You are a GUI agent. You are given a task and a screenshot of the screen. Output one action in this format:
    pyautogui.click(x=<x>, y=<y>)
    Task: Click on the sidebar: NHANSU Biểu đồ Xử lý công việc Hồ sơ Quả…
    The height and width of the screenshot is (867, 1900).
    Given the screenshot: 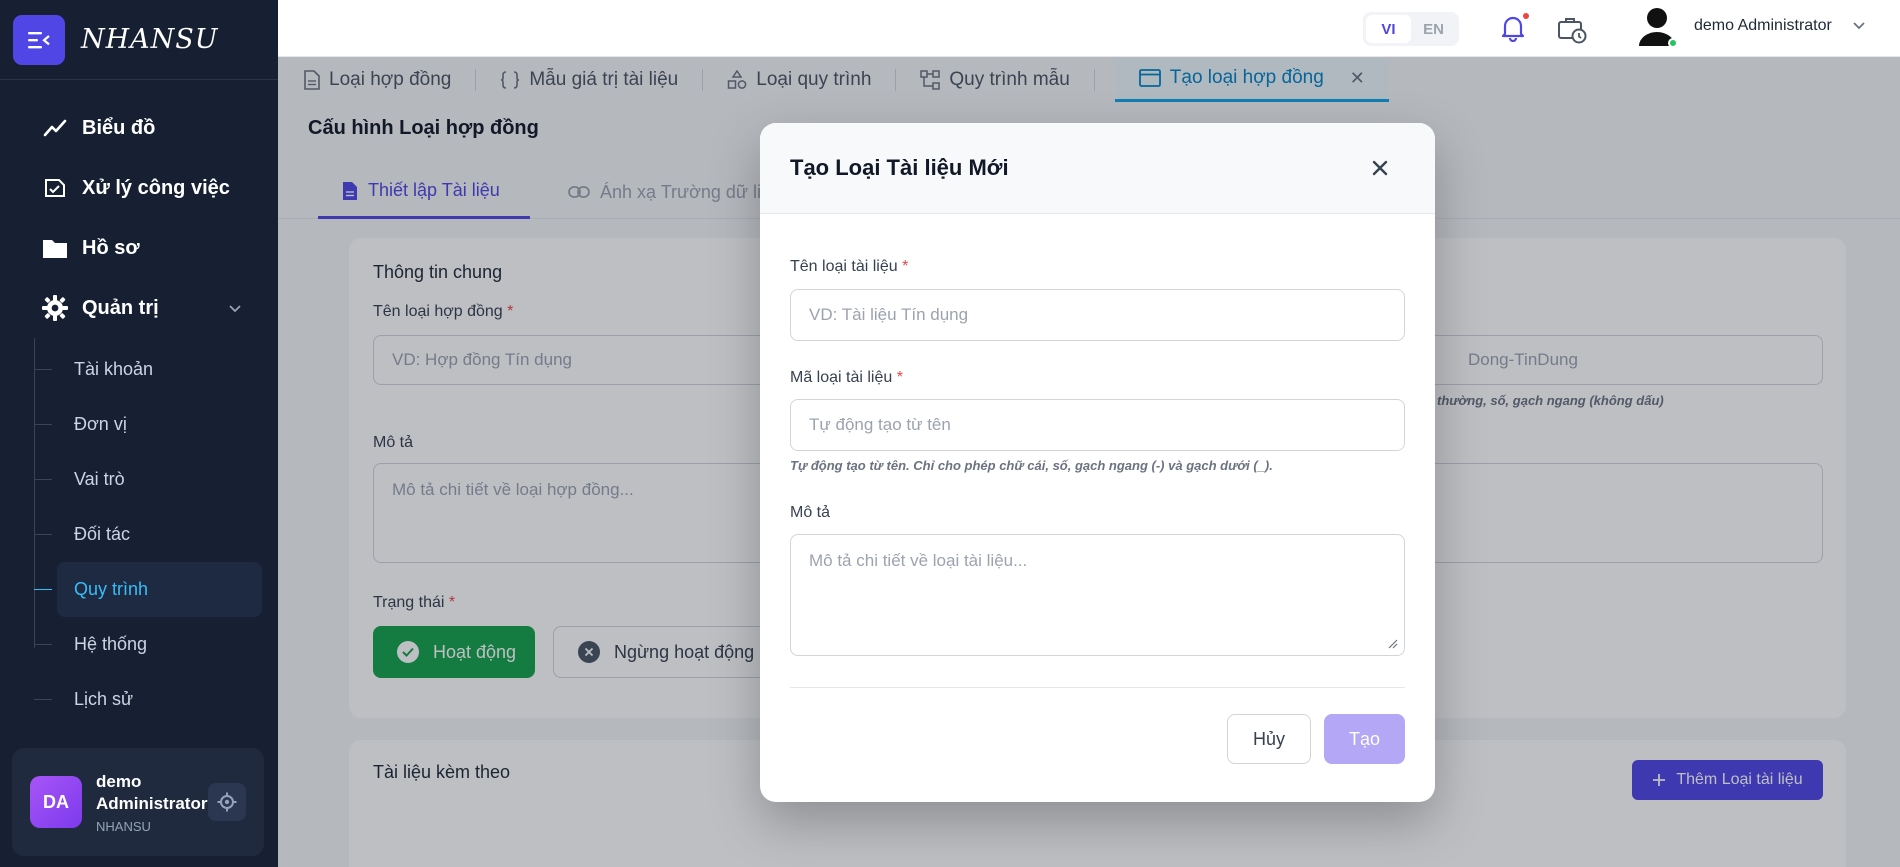 What is the action you would take?
    pyautogui.click(x=139, y=433)
    